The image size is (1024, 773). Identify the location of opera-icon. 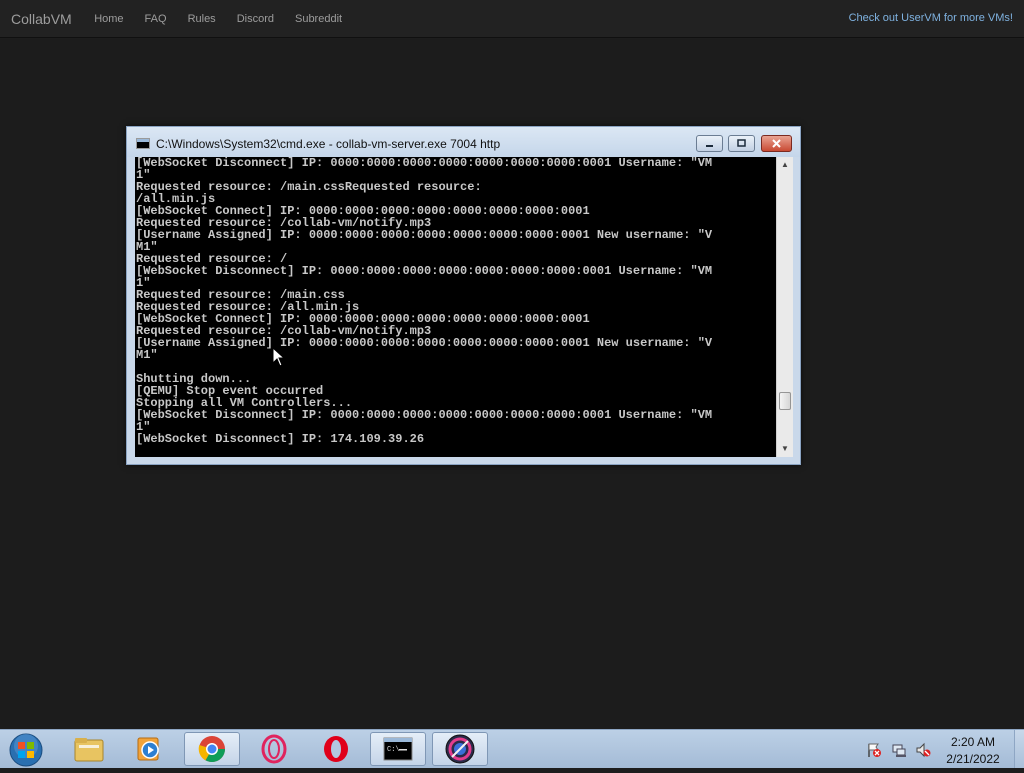
(336, 749).